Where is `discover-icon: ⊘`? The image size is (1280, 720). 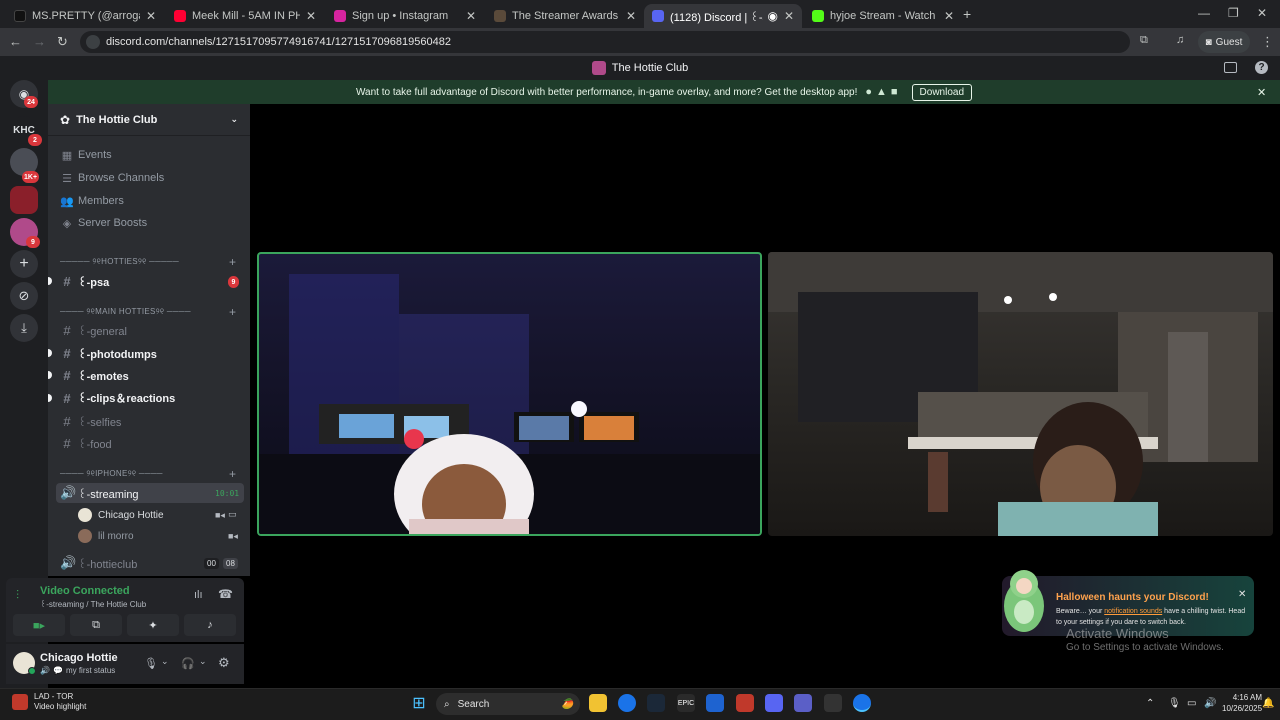 discover-icon: ⊘ is located at coordinates (24, 296).